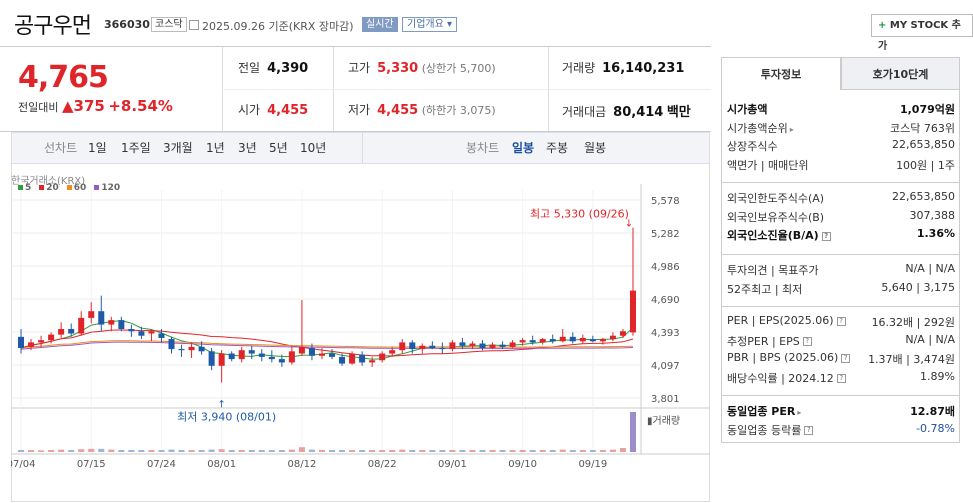 The image size is (973, 503). Describe the element at coordinates (557, 147) in the screenshot. I see `candle-period-1: 주봉` at that location.